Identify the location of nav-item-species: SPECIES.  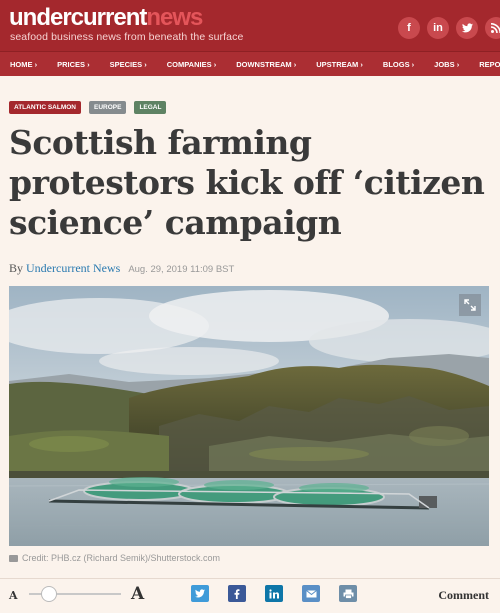
(128, 64).